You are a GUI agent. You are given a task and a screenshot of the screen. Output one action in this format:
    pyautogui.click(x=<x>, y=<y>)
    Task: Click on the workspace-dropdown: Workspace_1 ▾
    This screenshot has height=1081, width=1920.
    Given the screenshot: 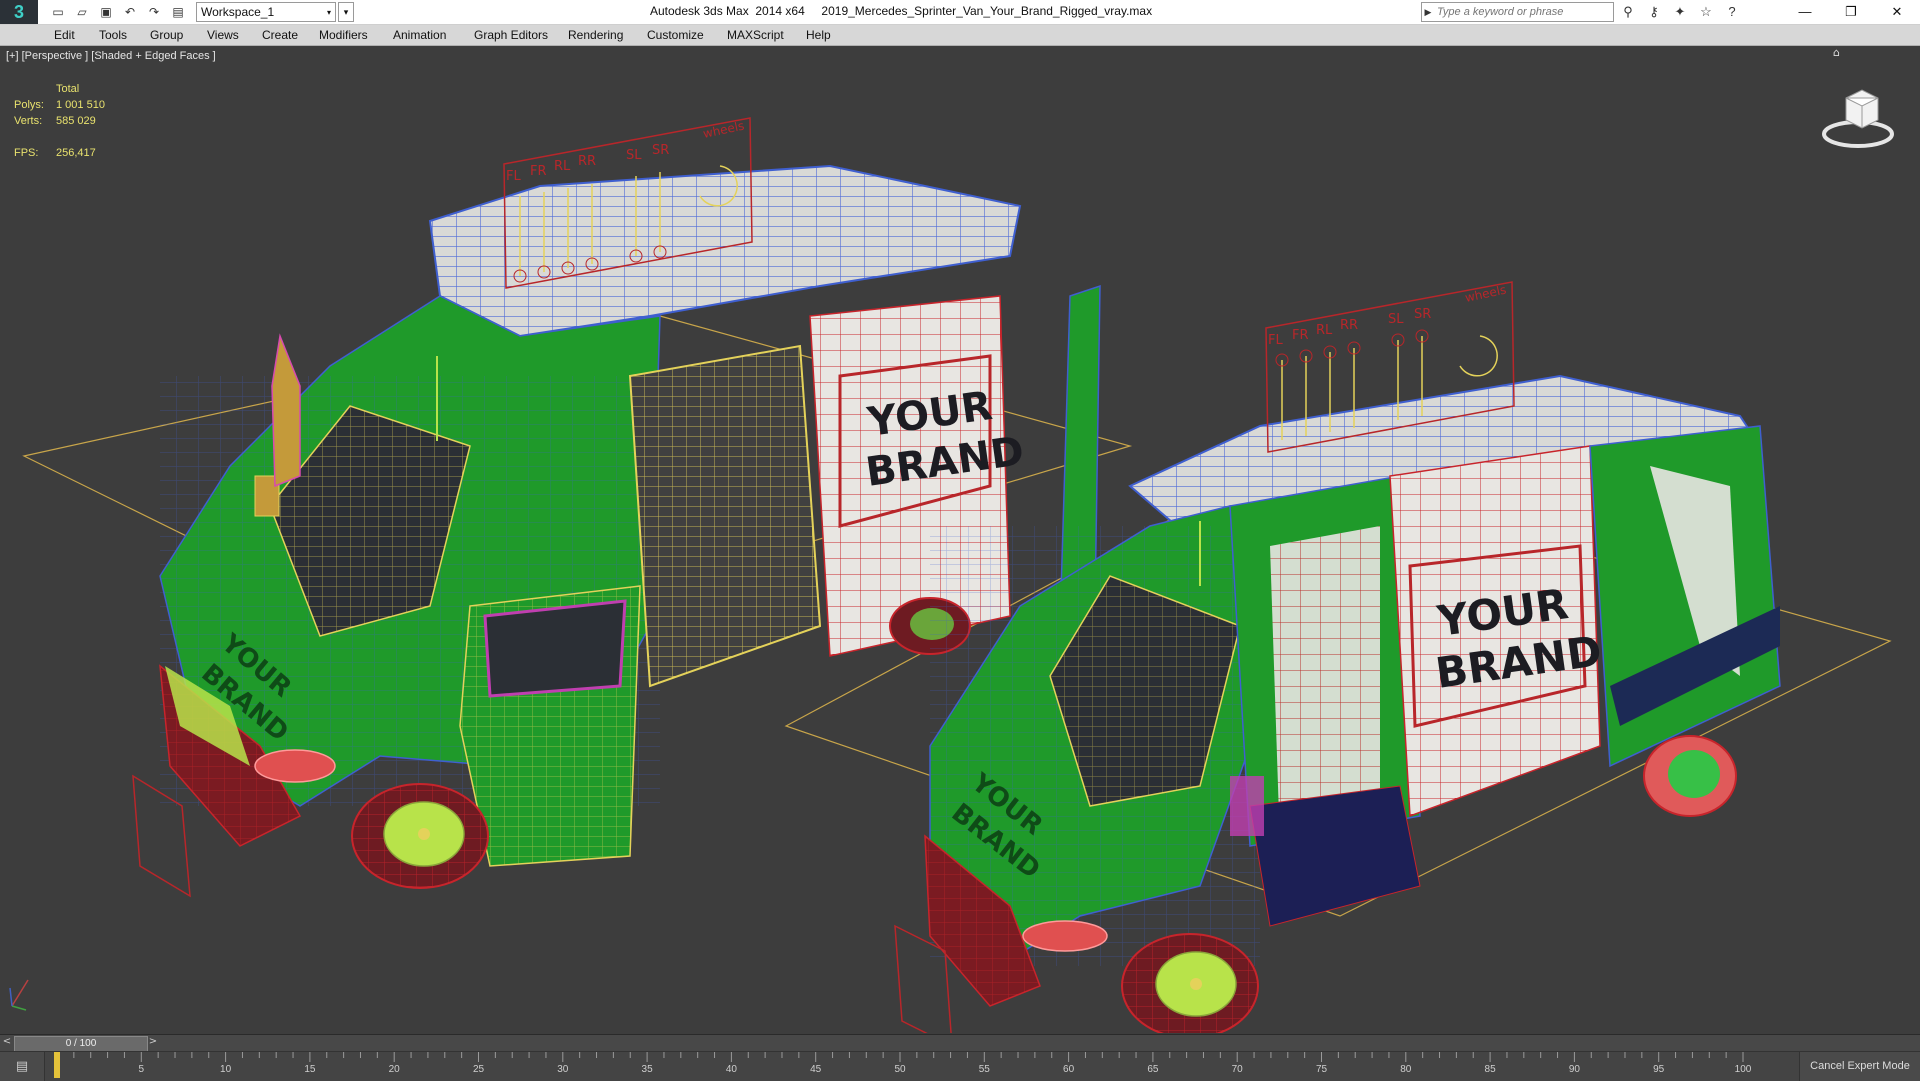 What is the action you would take?
    pyautogui.click(x=266, y=12)
    